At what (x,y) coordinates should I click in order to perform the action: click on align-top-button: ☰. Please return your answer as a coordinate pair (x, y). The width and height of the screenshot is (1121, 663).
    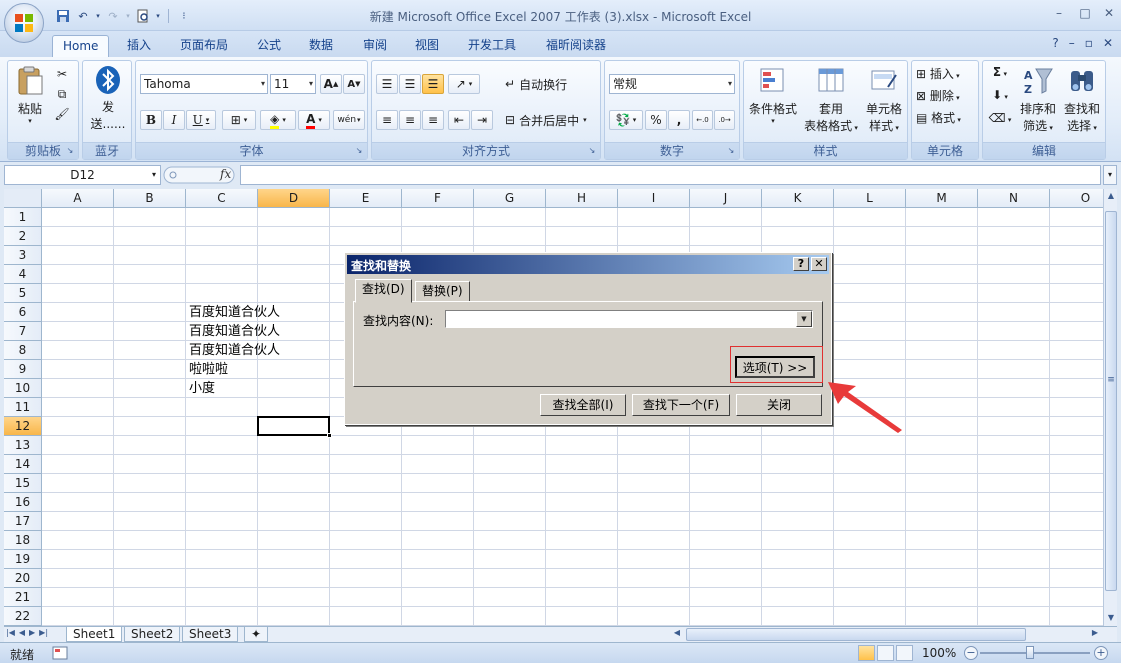
    Looking at the image, I should click on (387, 84).